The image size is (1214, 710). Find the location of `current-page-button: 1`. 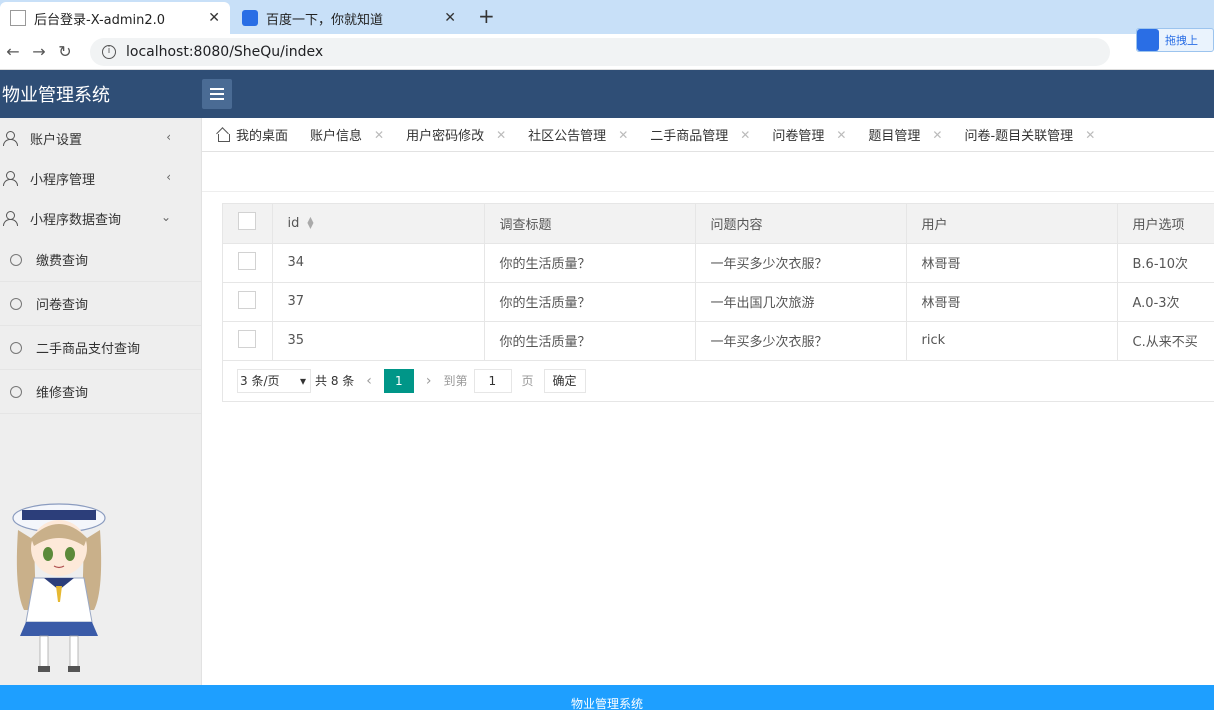

current-page-button: 1 is located at coordinates (398, 380).